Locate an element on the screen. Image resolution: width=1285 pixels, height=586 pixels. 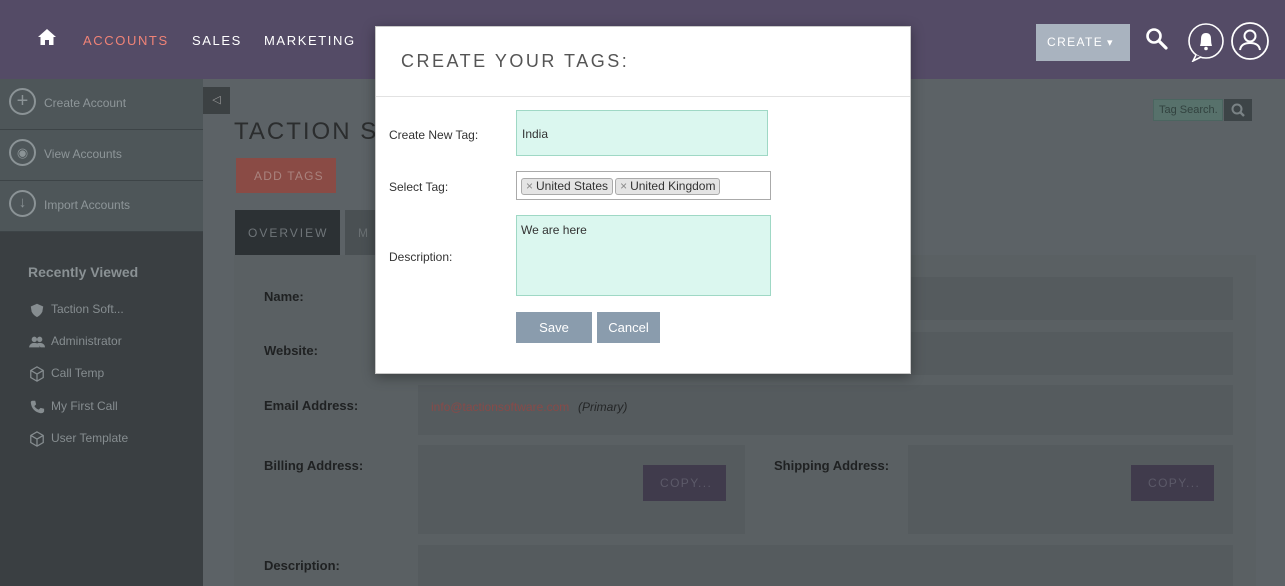
recent-item-user-template: User Template is located at coordinates (78, 439).